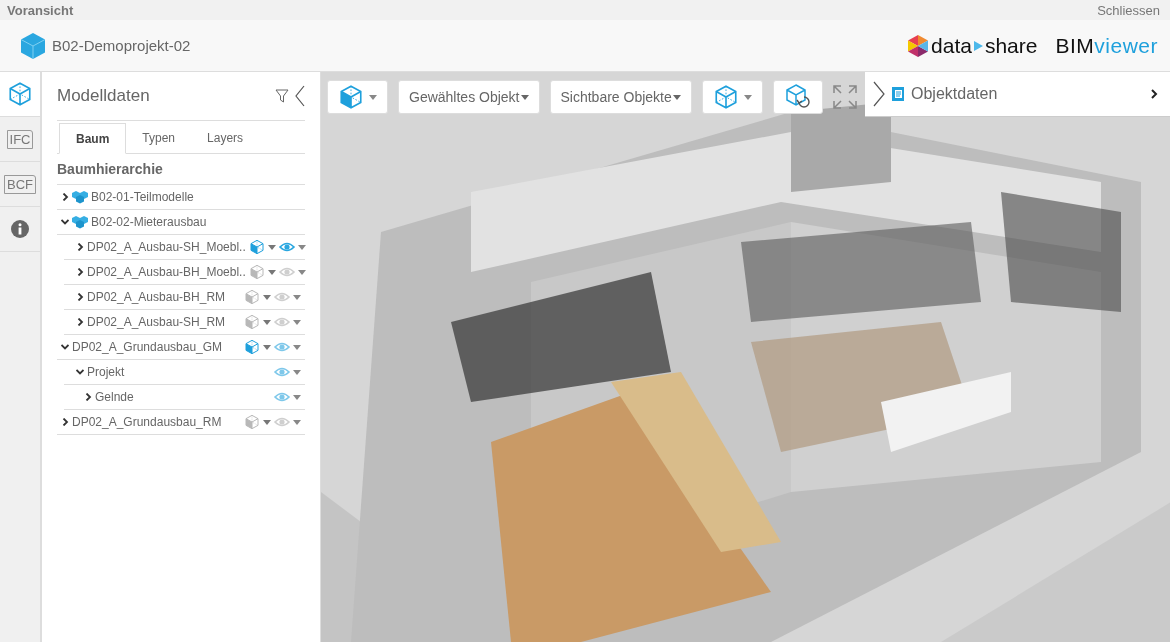  Describe the element at coordinates (469, 97) in the screenshot. I see `dropdown-button: Gewähltes Objekt` at that location.